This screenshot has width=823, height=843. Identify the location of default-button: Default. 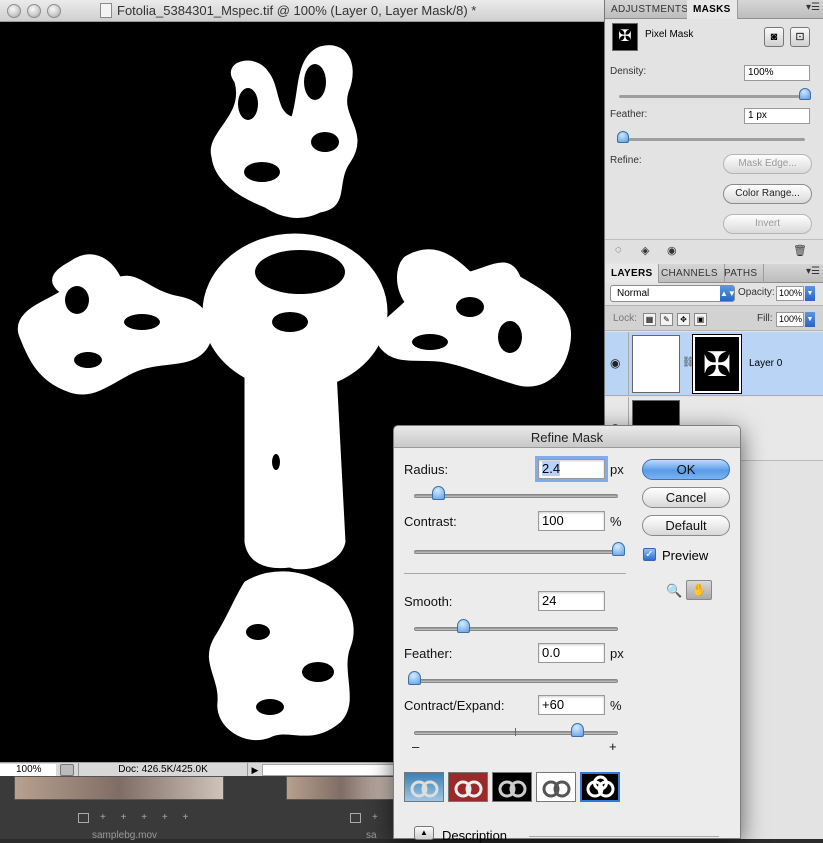
(686, 525).